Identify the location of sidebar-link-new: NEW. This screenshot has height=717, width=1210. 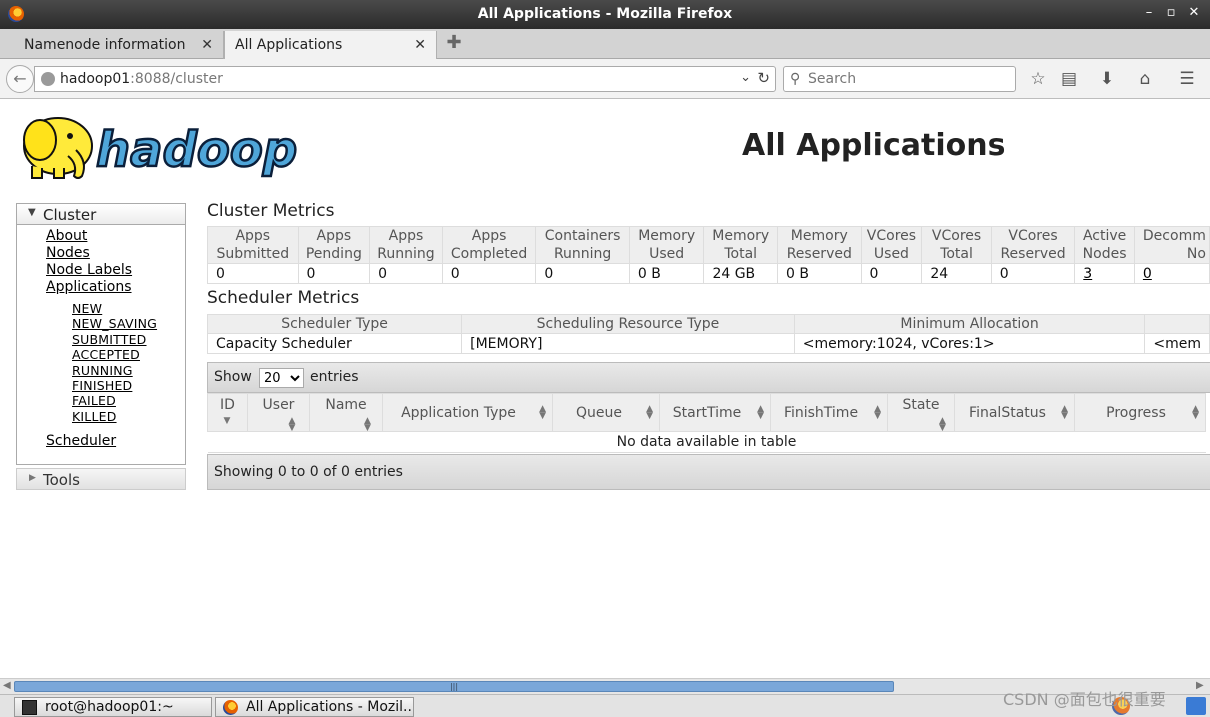
(87, 308).